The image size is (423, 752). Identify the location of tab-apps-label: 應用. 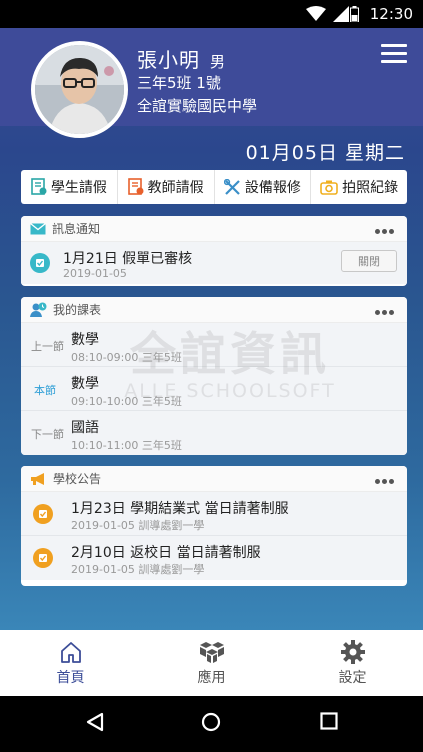
(211, 677).